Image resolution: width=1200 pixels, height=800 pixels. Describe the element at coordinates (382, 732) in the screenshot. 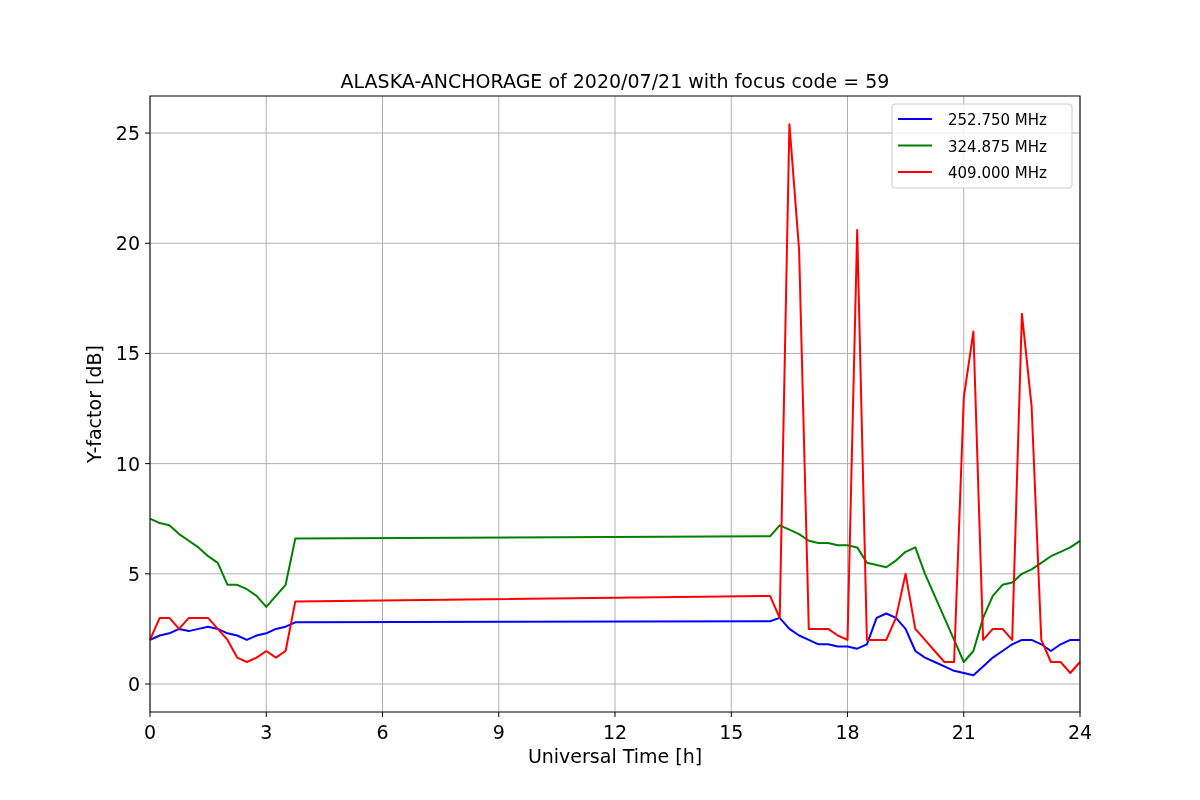

I see `tick-label: 6` at that location.